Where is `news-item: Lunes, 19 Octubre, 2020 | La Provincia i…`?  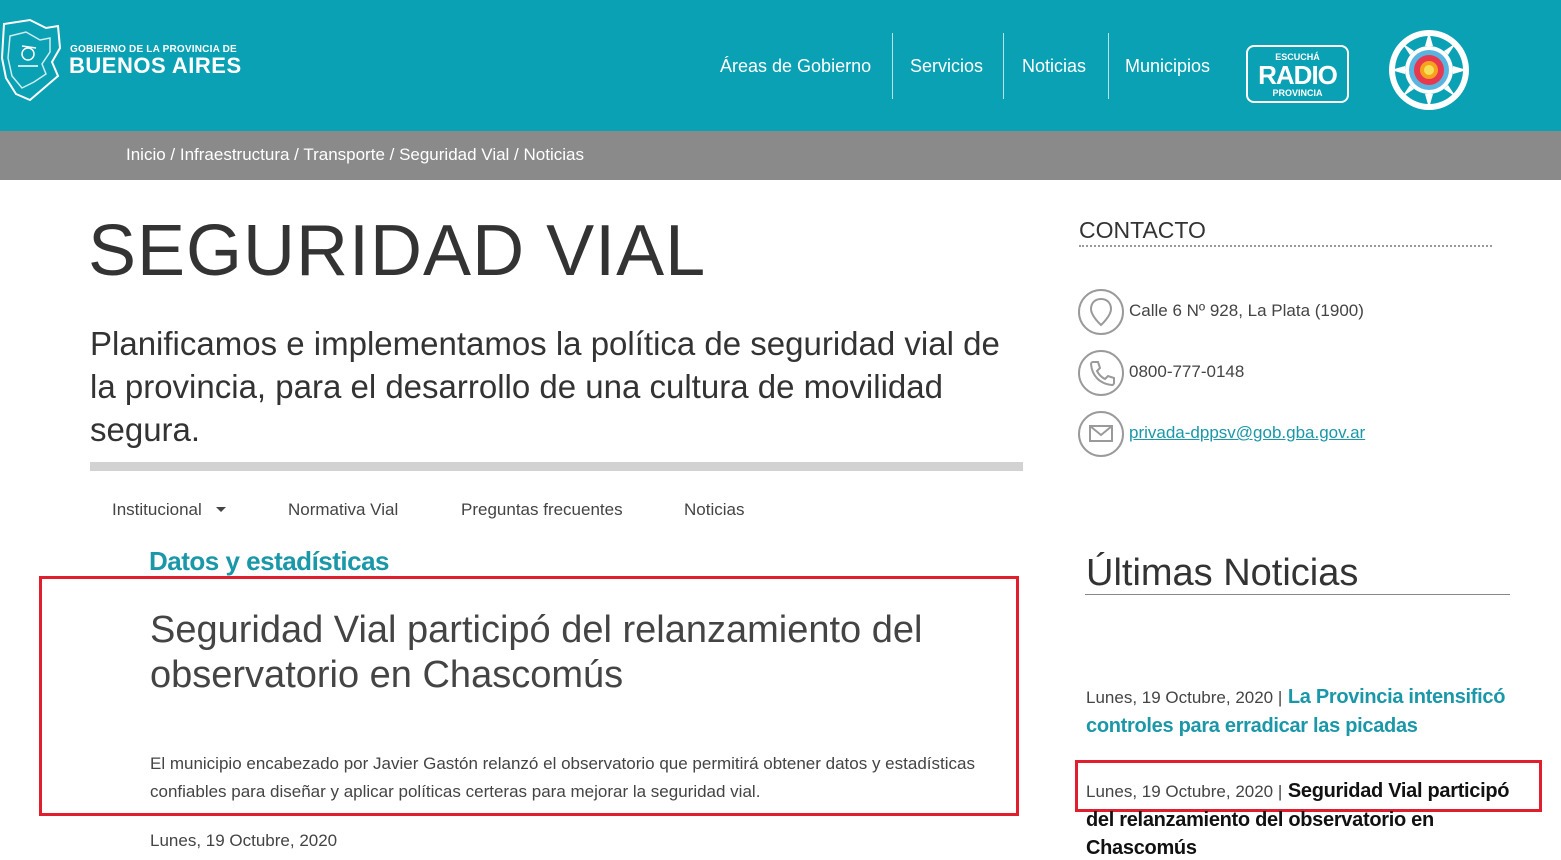
news-item: Lunes, 19 Octubre, 2020 | La Provincia i… is located at coordinates (1306, 711).